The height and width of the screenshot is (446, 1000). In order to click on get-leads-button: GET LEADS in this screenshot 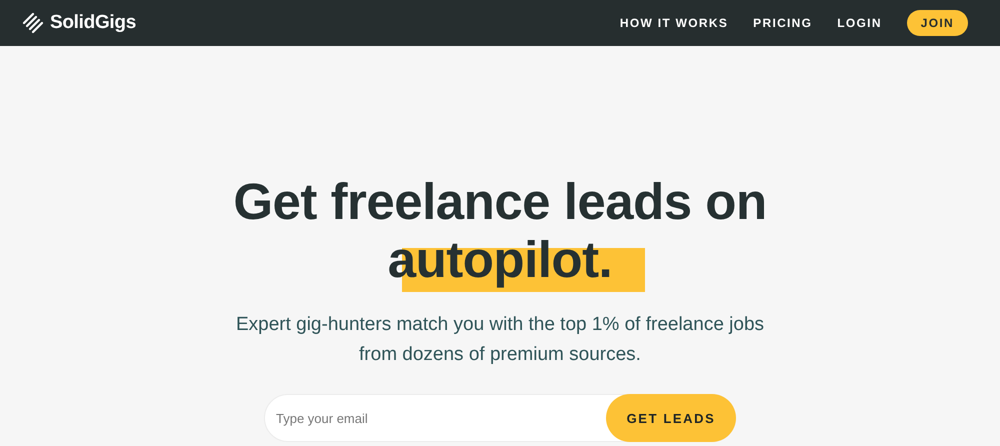, I will do `click(671, 418)`.